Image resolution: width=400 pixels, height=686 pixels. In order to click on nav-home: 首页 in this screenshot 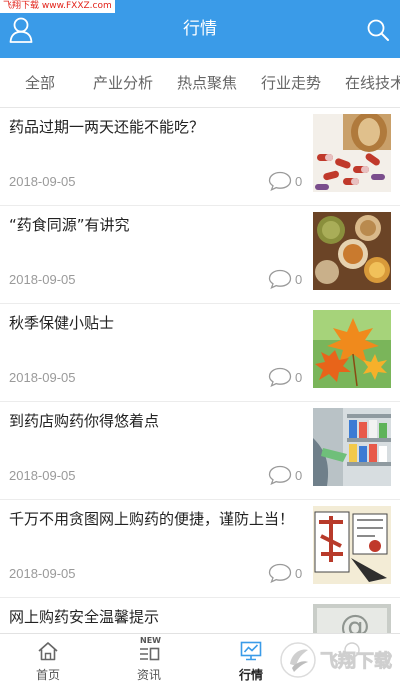, I will do `click(48, 660)`.